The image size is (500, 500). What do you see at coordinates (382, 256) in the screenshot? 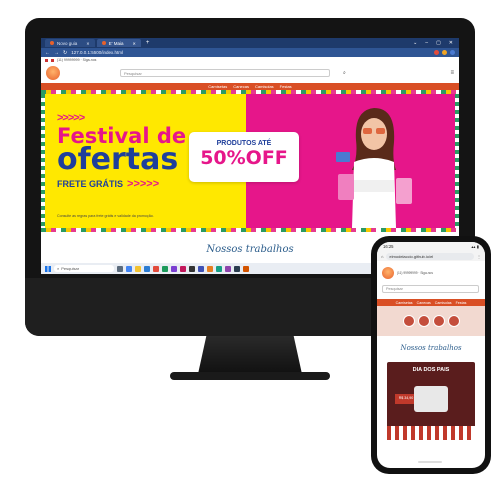
I see `home-icon: ⌂` at bounding box center [382, 256].